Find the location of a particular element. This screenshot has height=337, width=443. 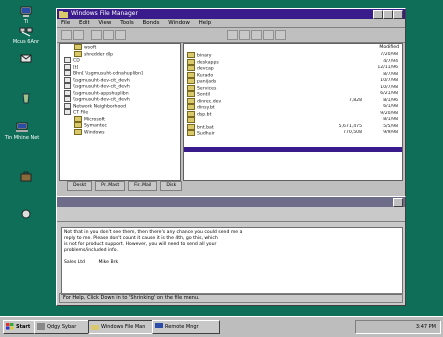

window-titlebar: Windows File Manager is located at coordinates (231, 14).